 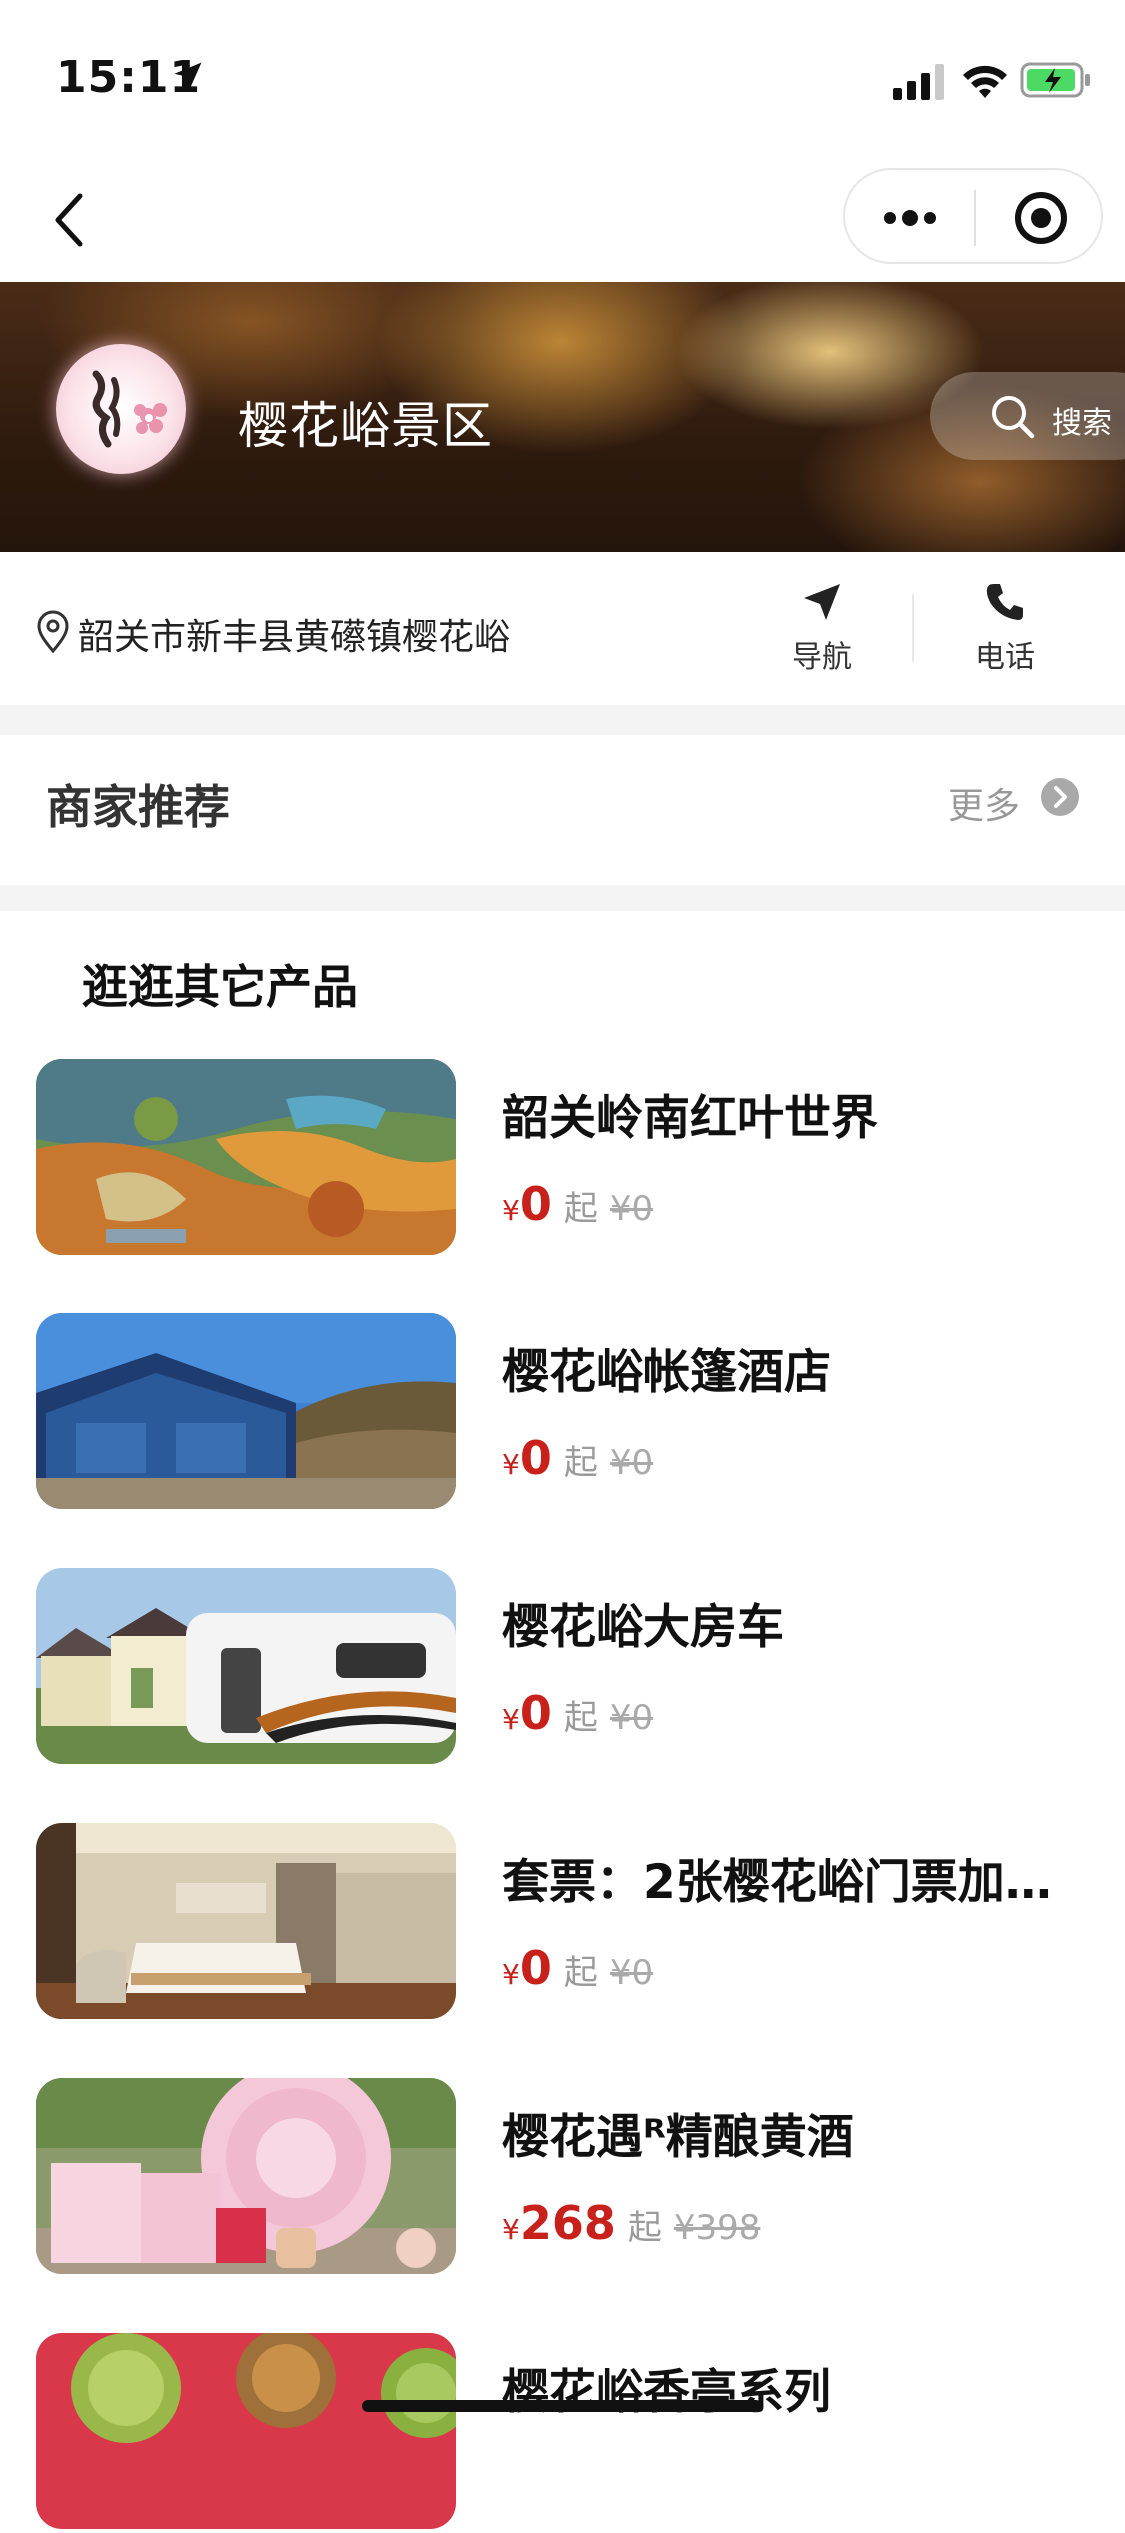 What do you see at coordinates (70, 220) in the screenshot?
I see `back-icon` at bounding box center [70, 220].